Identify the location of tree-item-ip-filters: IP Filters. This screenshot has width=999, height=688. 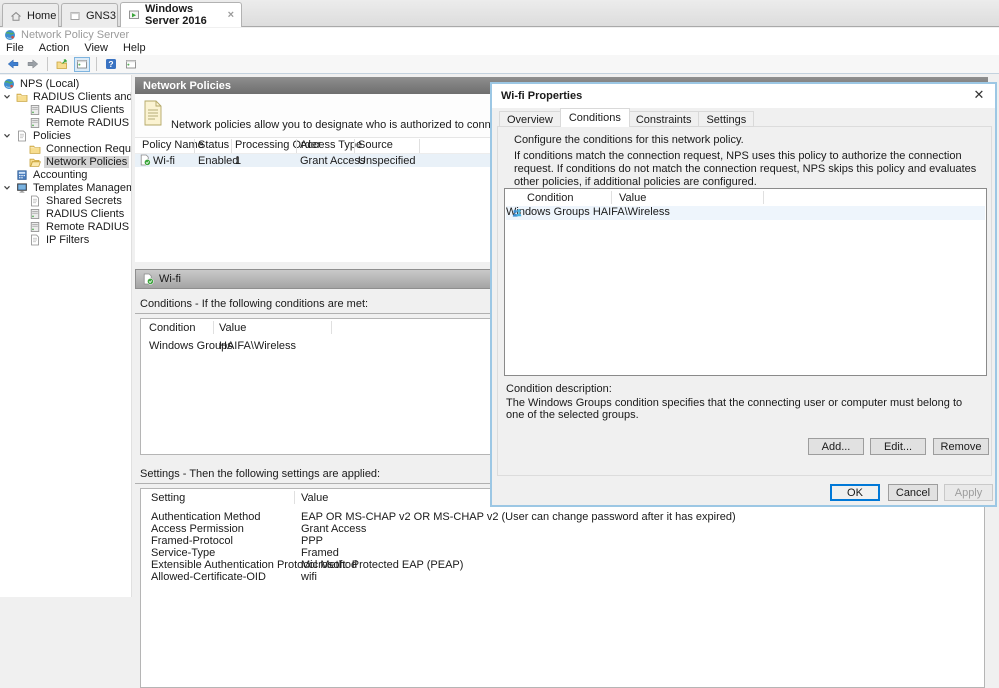
(65, 239).